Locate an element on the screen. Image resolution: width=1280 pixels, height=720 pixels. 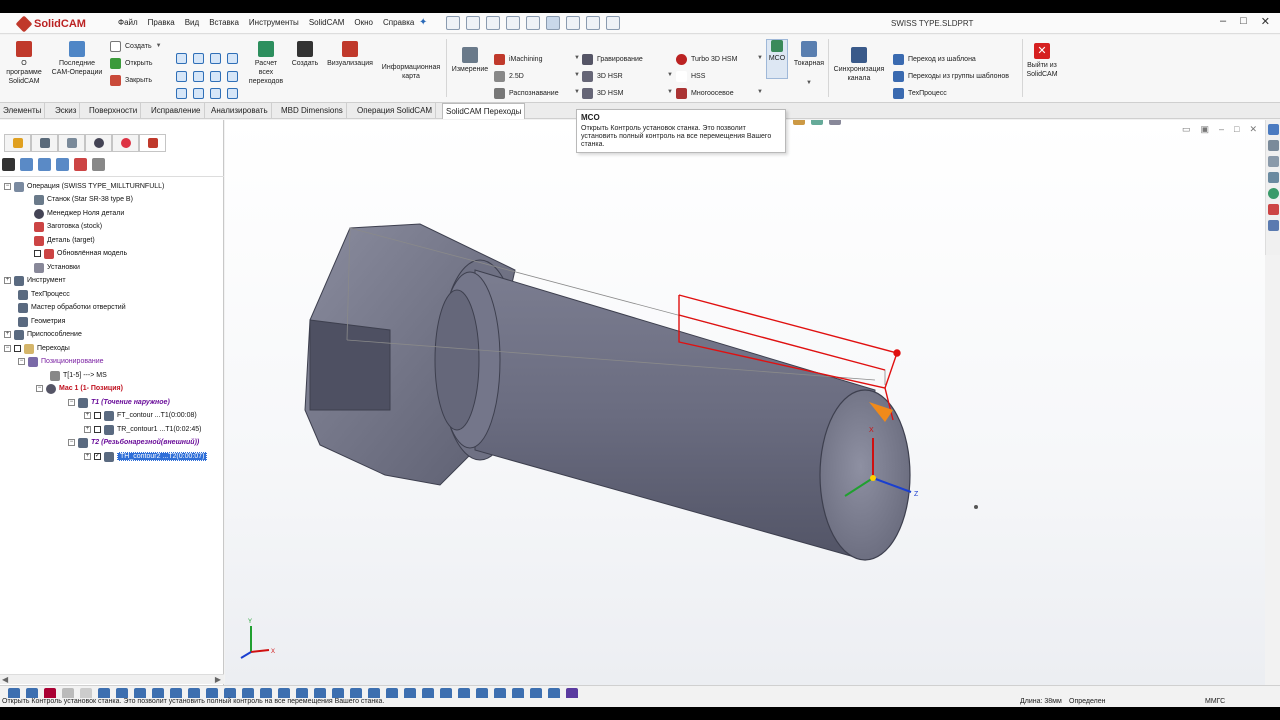
tab-surfaces: Поверхности is located at coordinates (114, 111).